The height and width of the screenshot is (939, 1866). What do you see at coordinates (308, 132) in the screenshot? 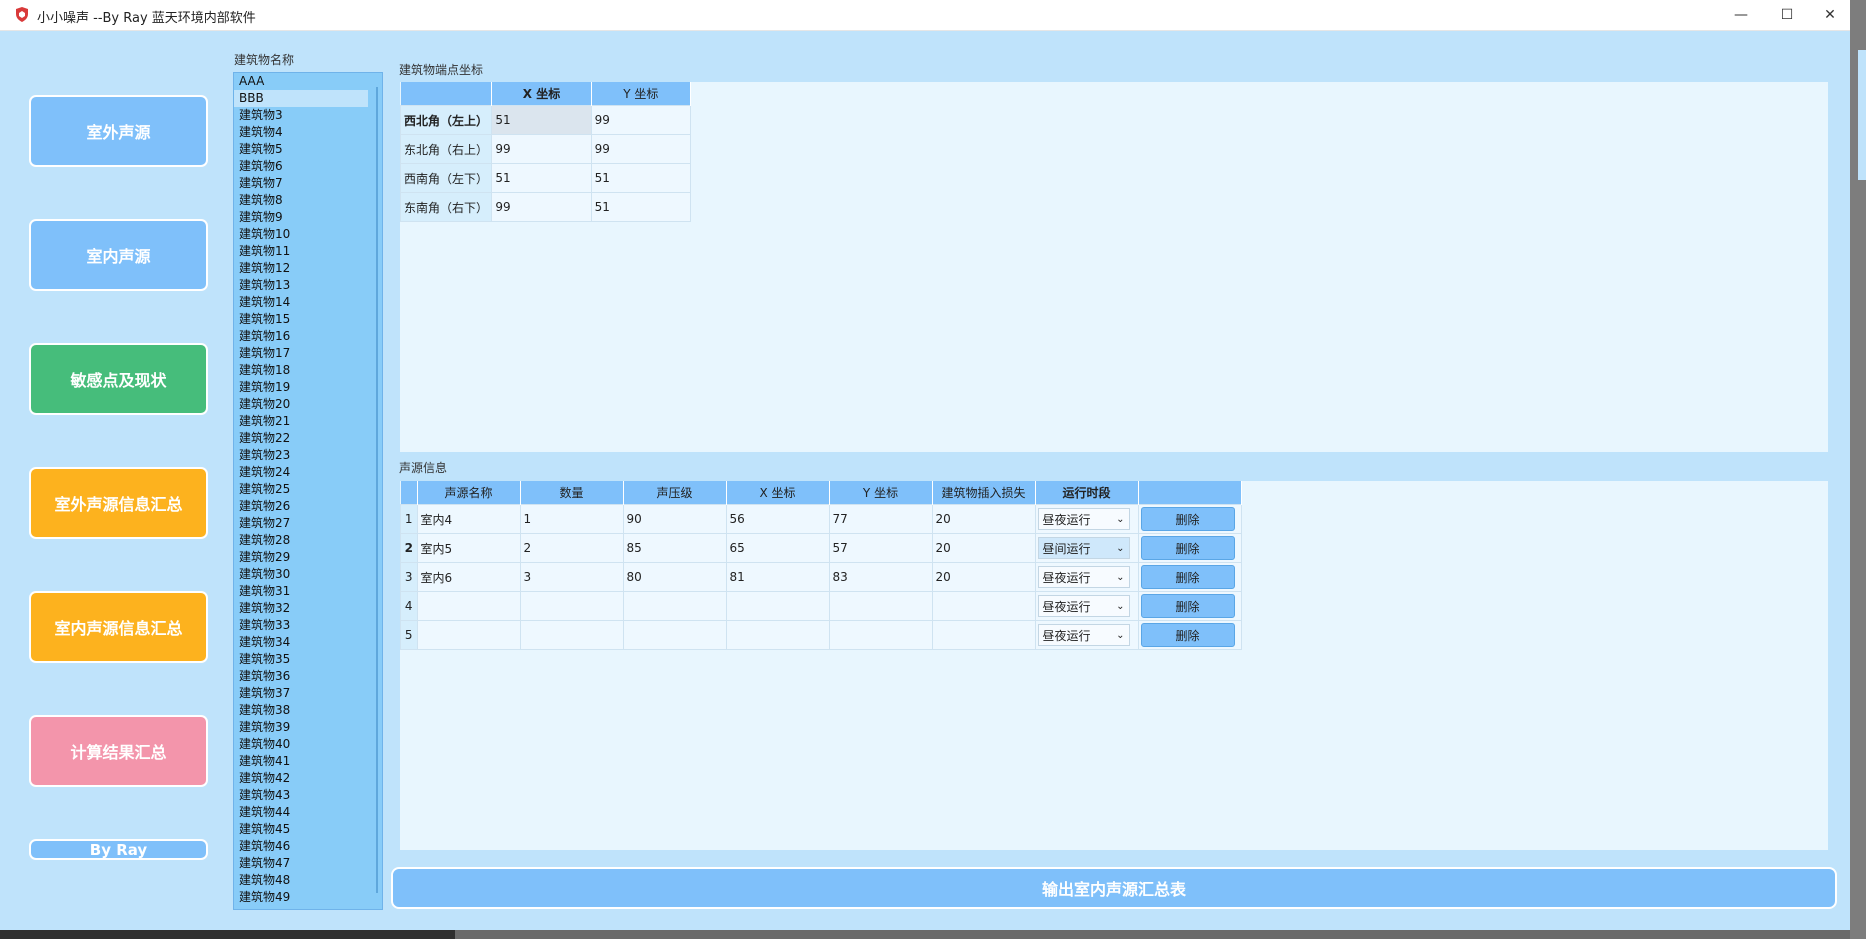
I see `building-list-item: 建筑物4` at bounding box center [308, 132].